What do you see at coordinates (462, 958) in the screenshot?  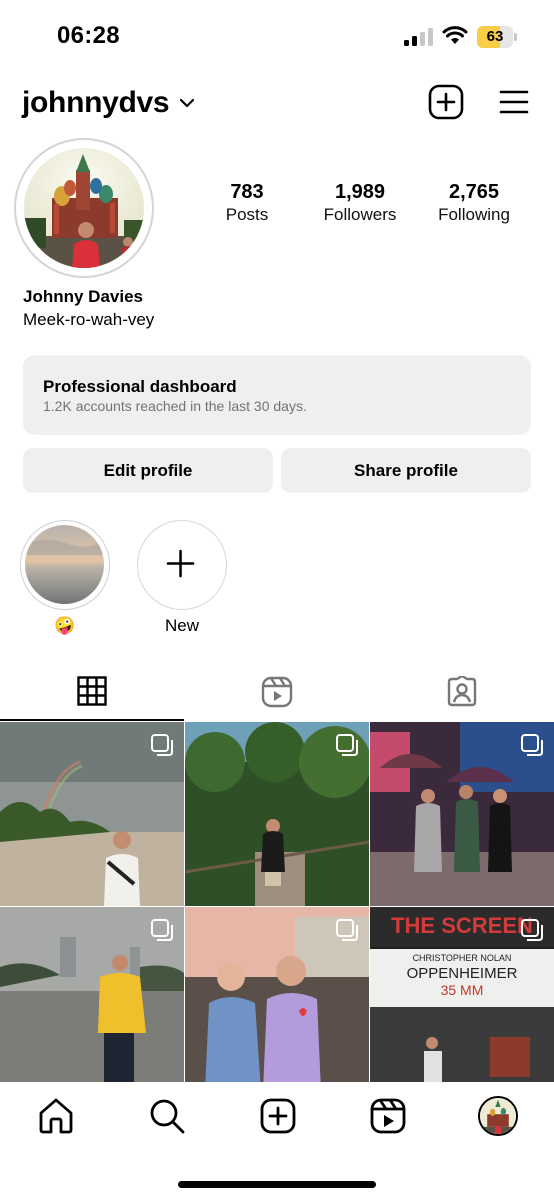 I see `marquee-line1: CHRISTOPHER NOLAN` at bounding box center [462, 958].